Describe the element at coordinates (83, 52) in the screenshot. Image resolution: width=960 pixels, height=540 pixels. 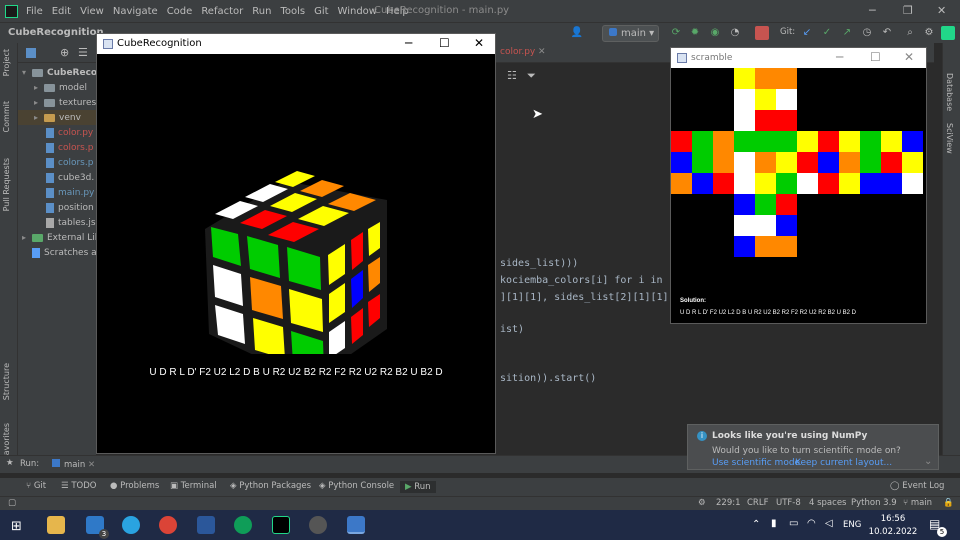
I see `collapse-icon: ☰` at that location.